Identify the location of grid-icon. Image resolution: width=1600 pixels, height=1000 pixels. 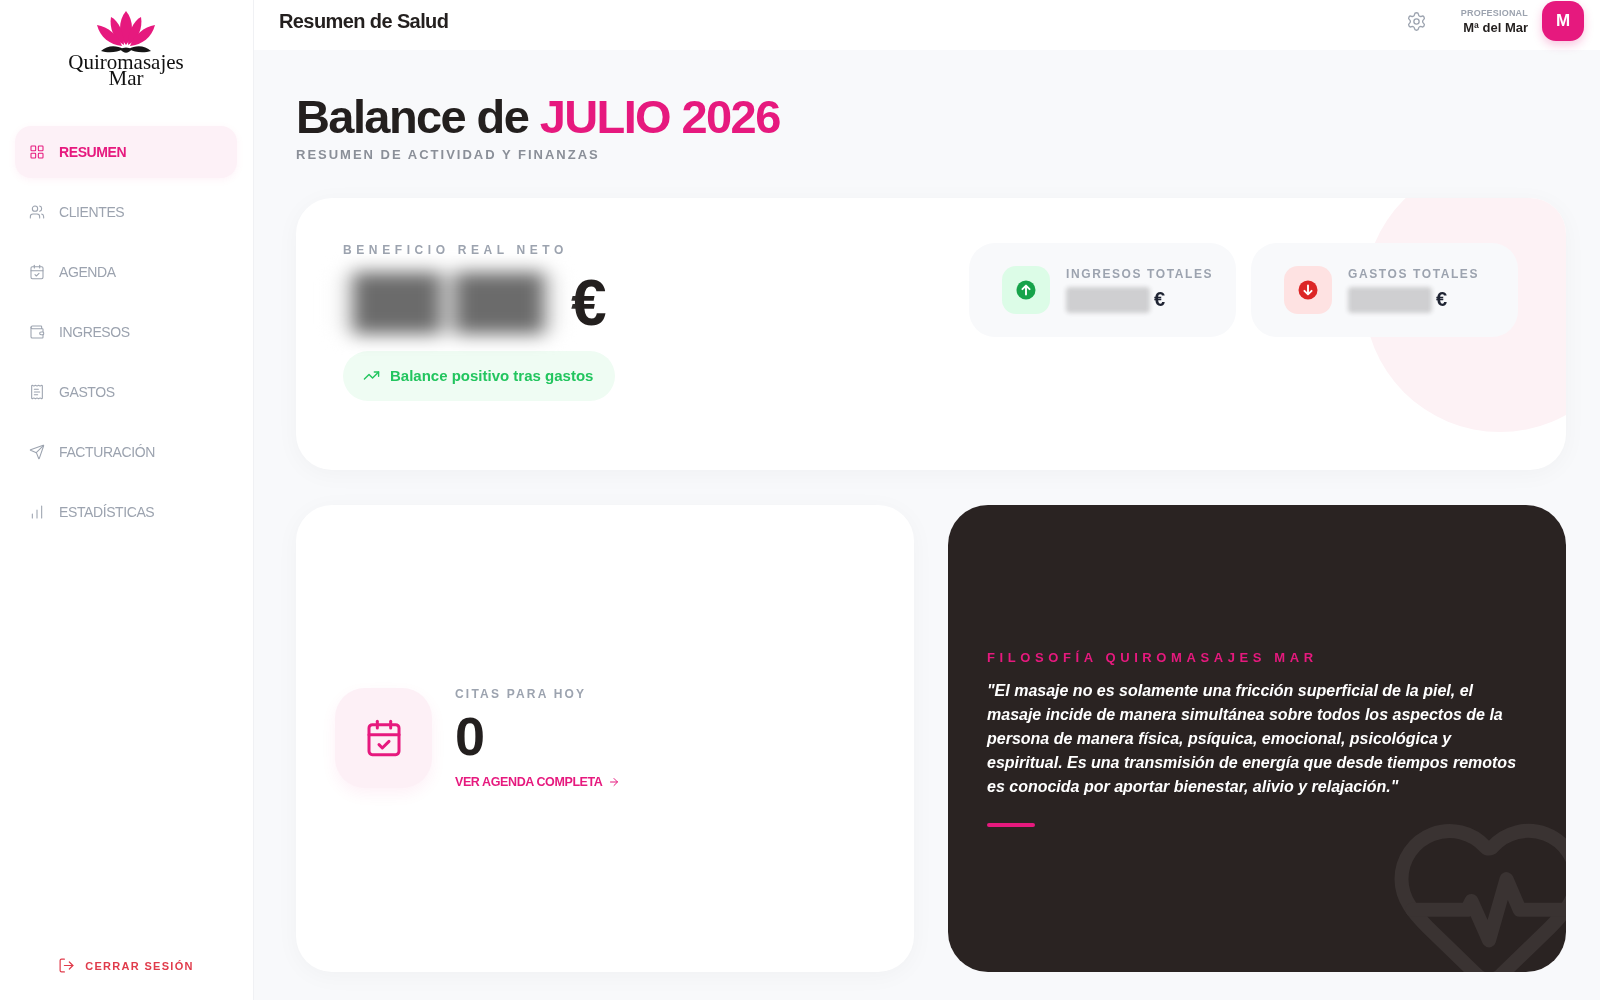
(37, 152).